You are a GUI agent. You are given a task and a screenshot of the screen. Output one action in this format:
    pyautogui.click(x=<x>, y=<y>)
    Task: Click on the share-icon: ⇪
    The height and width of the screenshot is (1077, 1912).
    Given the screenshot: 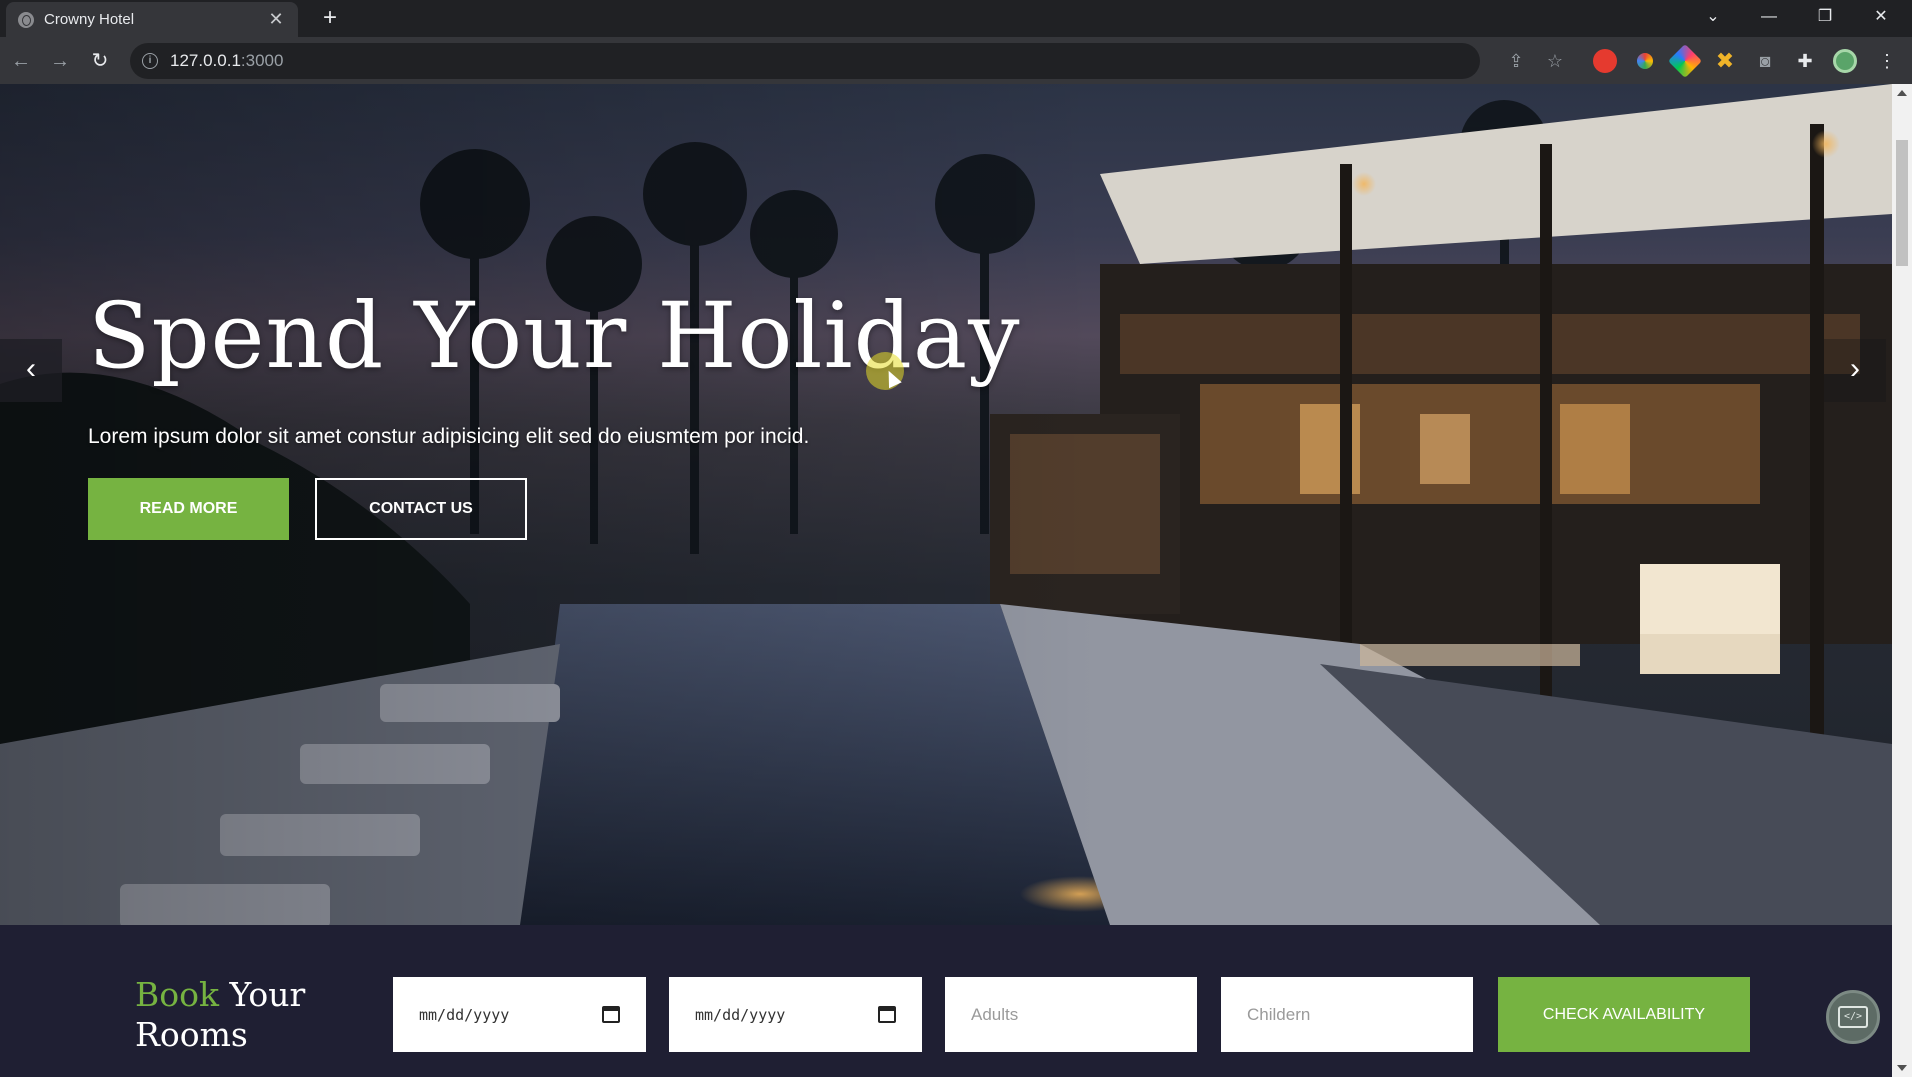 What is the action you would take?
    pyautogui.click(x=1516, y=61)
    